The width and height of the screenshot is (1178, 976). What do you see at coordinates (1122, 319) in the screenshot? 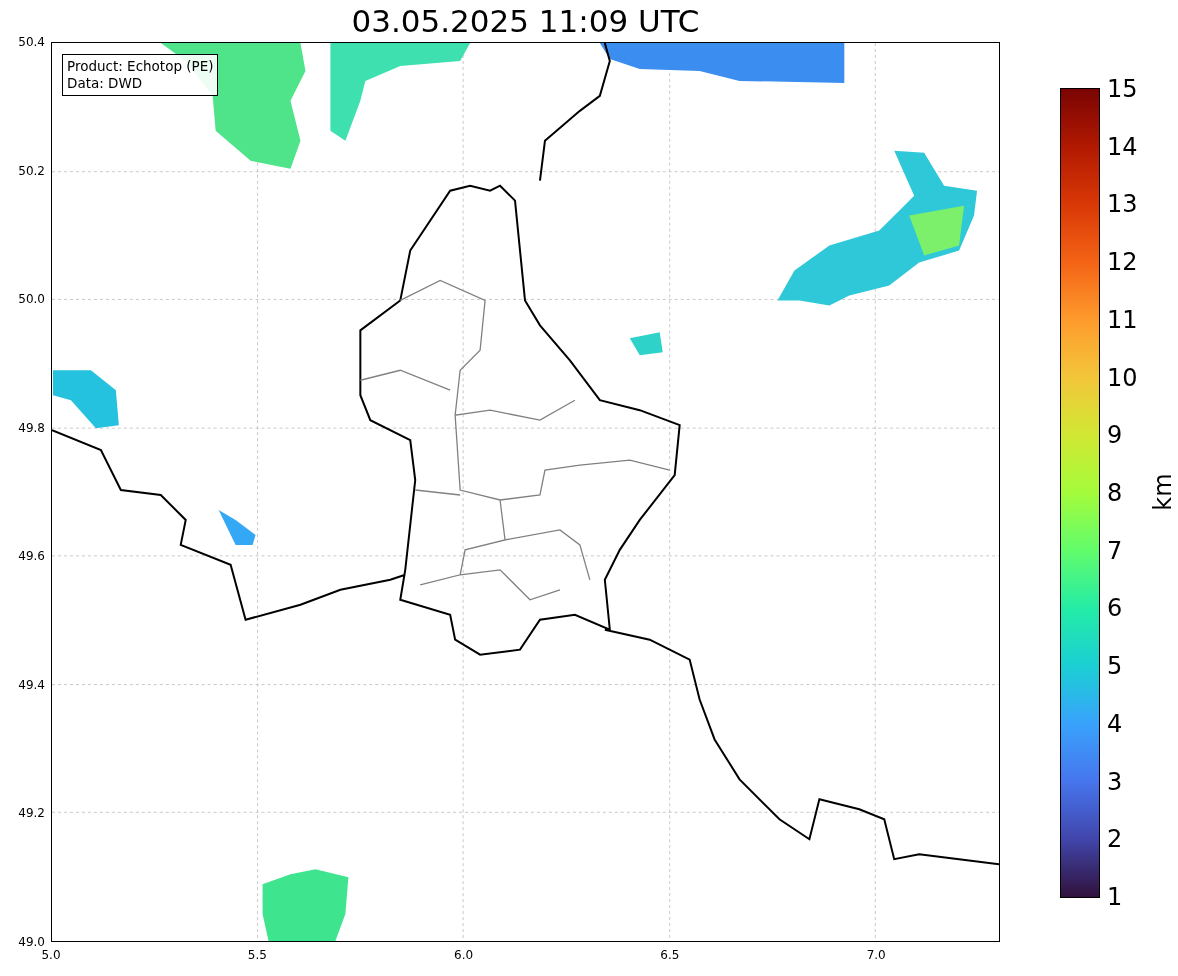
I see `colorbar-tick-label: 11` at bounding box center [1122, 319].